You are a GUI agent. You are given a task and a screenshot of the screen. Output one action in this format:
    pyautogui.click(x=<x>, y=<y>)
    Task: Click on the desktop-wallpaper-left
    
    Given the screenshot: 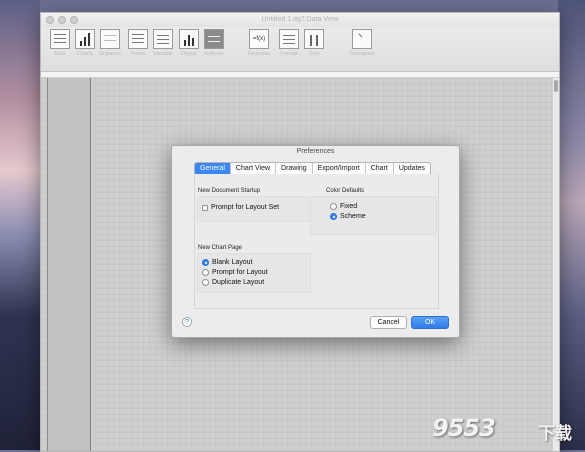 What is the action you would take?
    pyautogui.click(x=20, y=225)
    